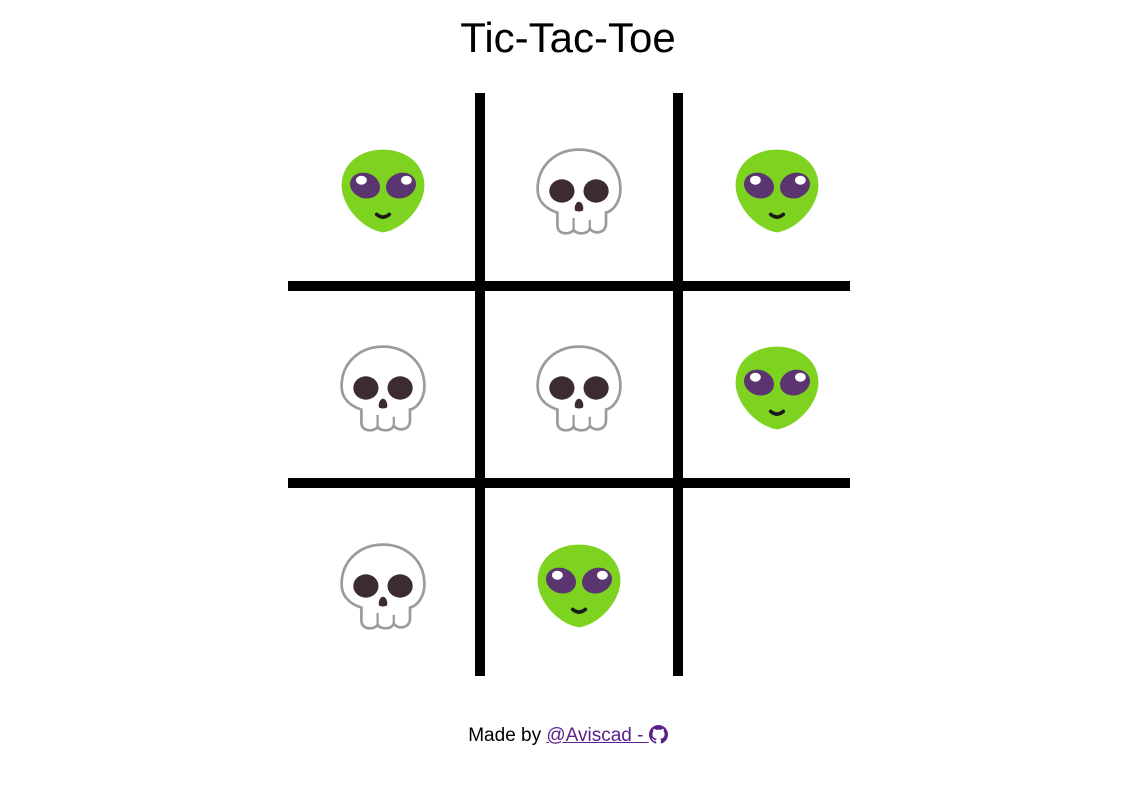 The width and height of the screenshot is (1136, 793). I want to click on author-link: @Aviscad -, so click(607, 735).